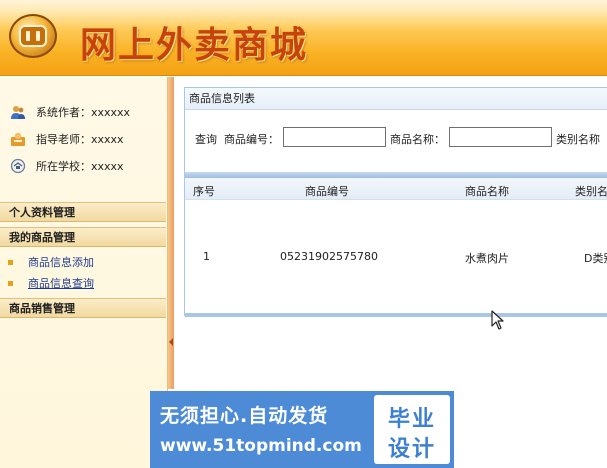 The height and width of the screenshot is (468, 607). Describe the element at coordinates (61, 283) in the screenshot. I see `query-product-link: 商品信息查询` at that location.